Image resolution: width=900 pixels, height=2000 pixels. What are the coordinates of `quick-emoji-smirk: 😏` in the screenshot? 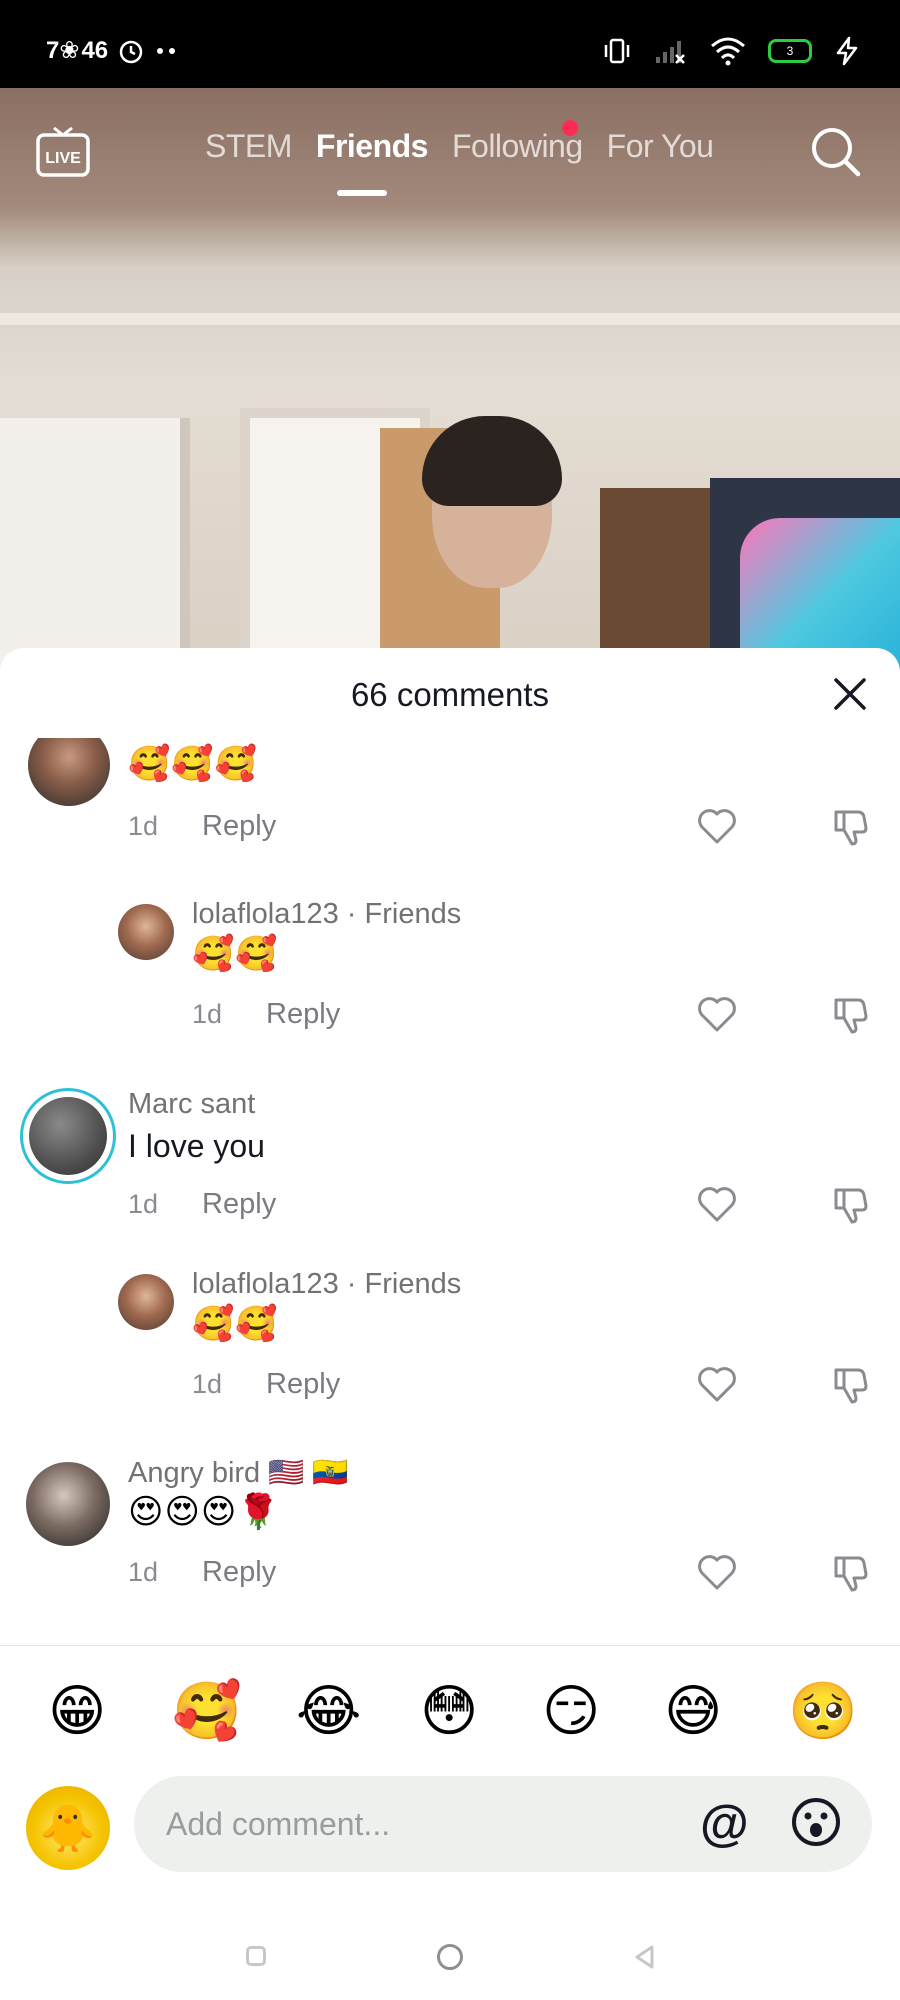 It's located at (571, 1711).